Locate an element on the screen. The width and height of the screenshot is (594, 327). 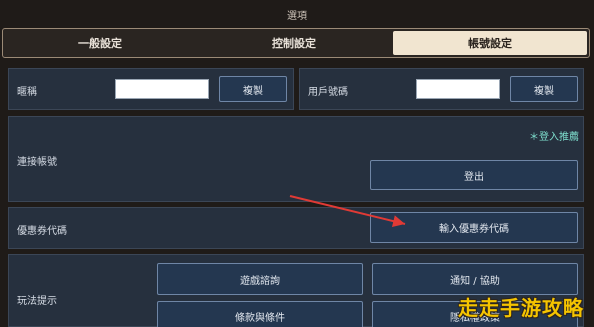
nickname-panel: 暱稱 複製 is located at coordinates (151, 89).